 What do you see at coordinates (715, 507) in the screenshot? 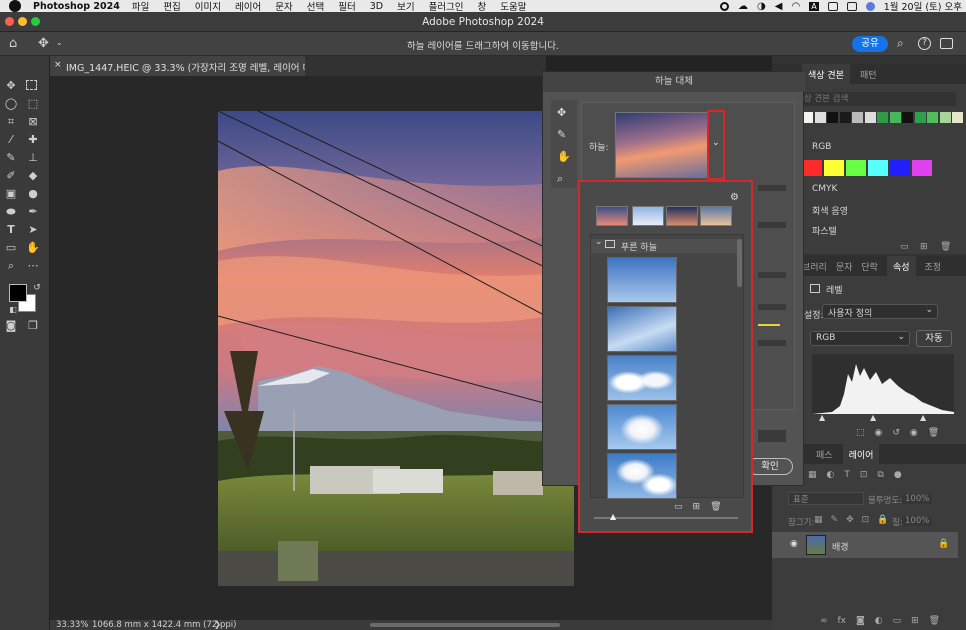
I see `picker-delete-icon: 🗑` at bounding box center [715, 507].